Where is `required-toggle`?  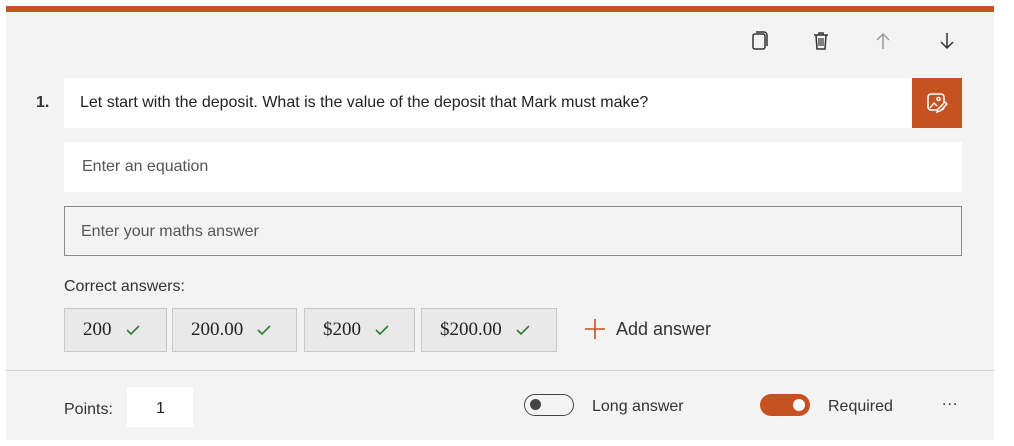 required-toggle is located at coordinates (785, 405).